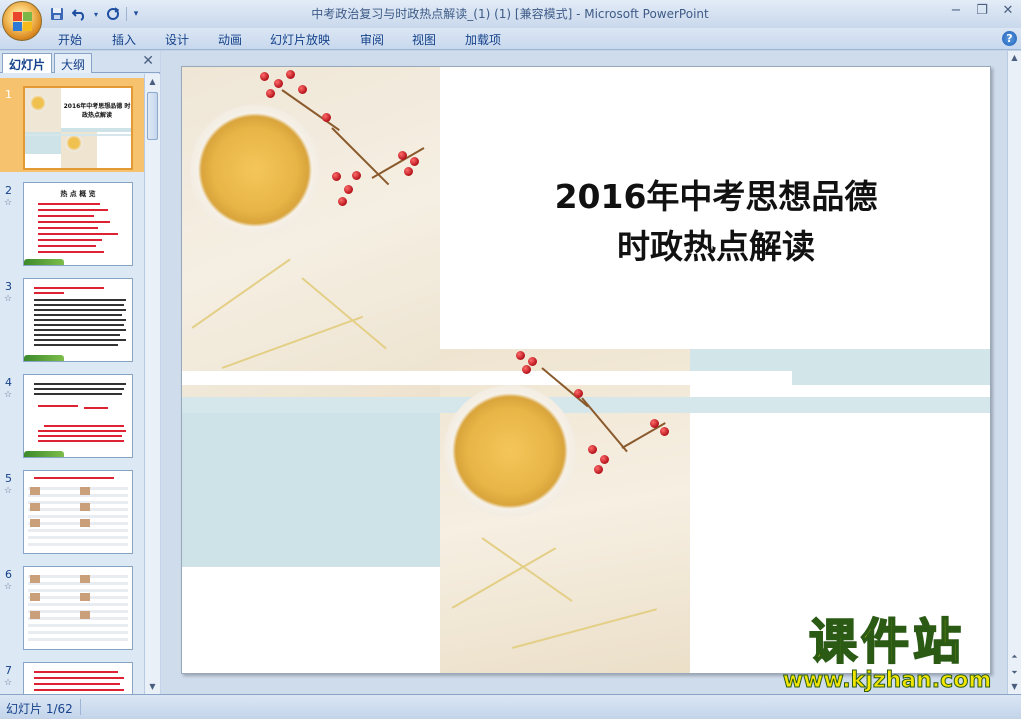 This screenshot has height=719, width=1021. I want to click on toolbar-separator, so click(126, 14).